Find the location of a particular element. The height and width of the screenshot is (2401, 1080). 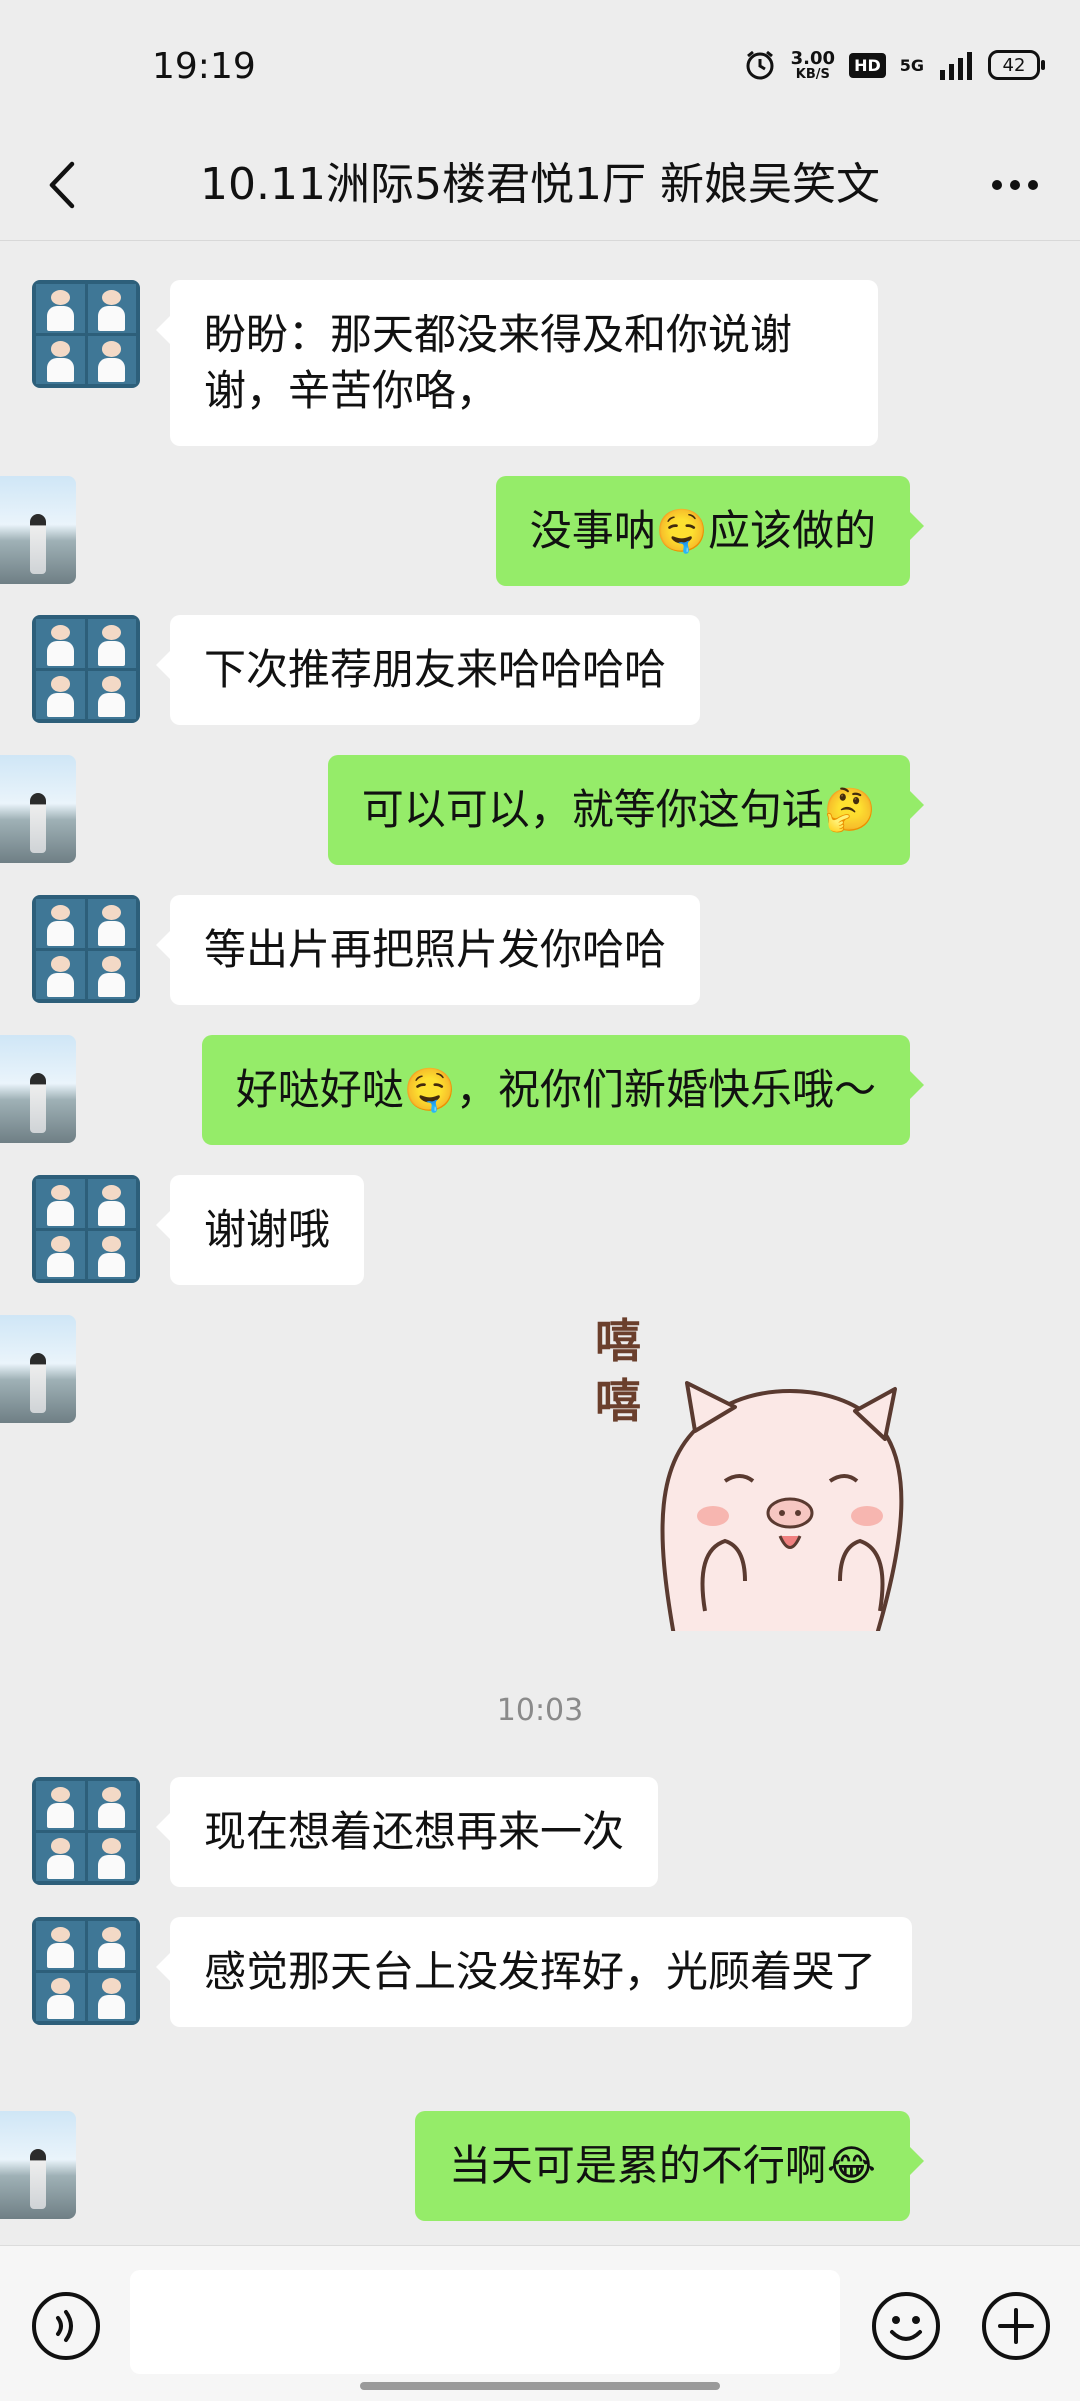

chat-header: 10.11洲际5楼君悦1厅 新娘吴笑文 is located at coordinates (540, 185).